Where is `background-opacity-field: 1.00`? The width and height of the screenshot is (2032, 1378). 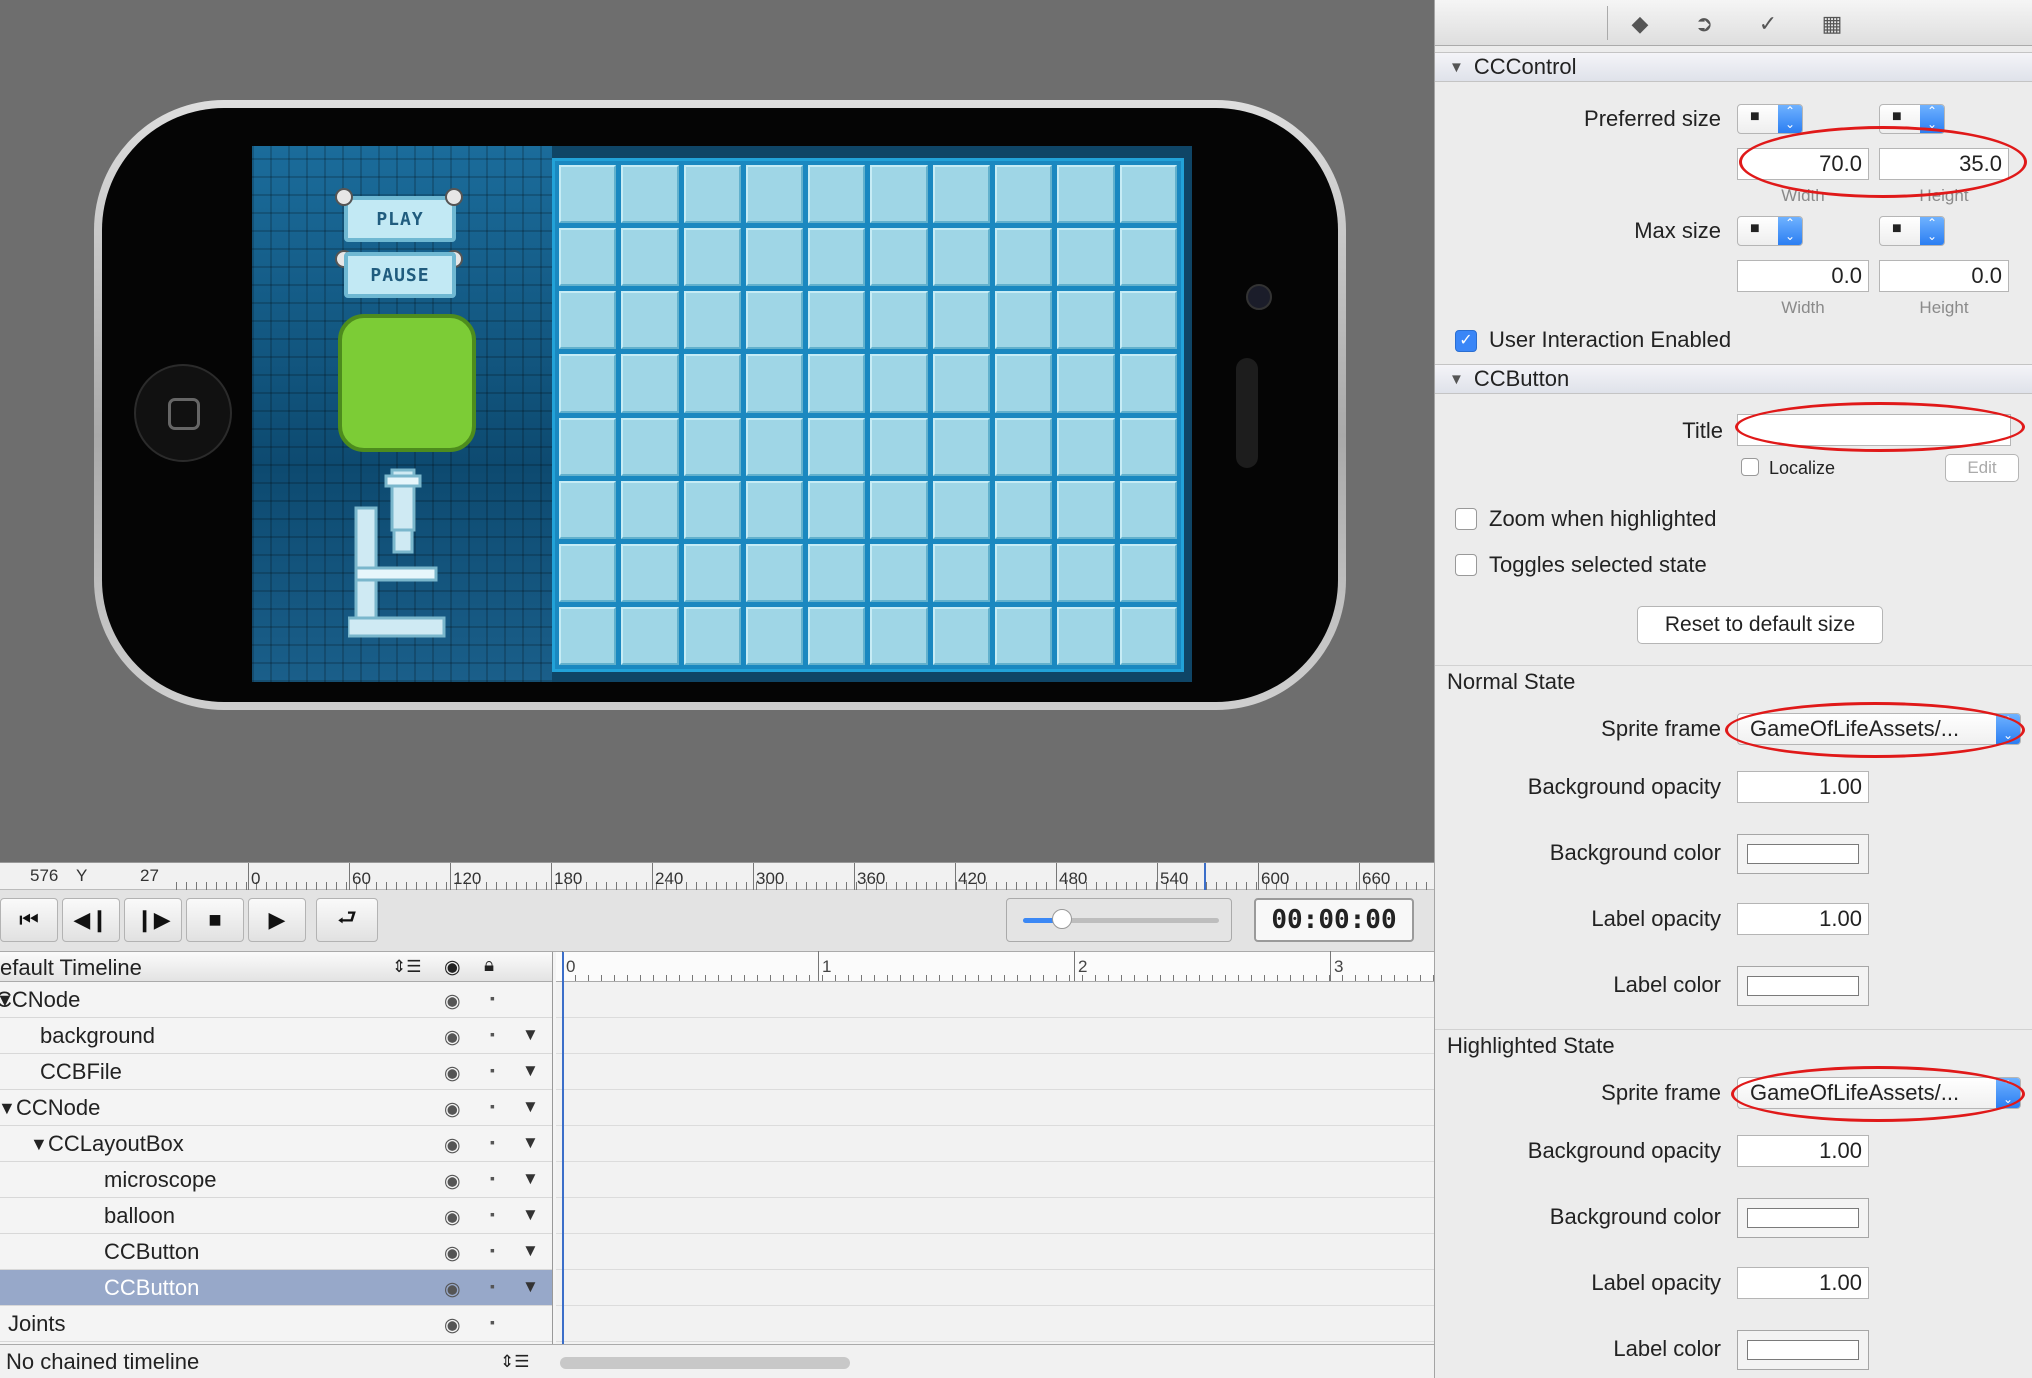
background-opacity-field: 1.00 is located at coordinates (1803, 787).